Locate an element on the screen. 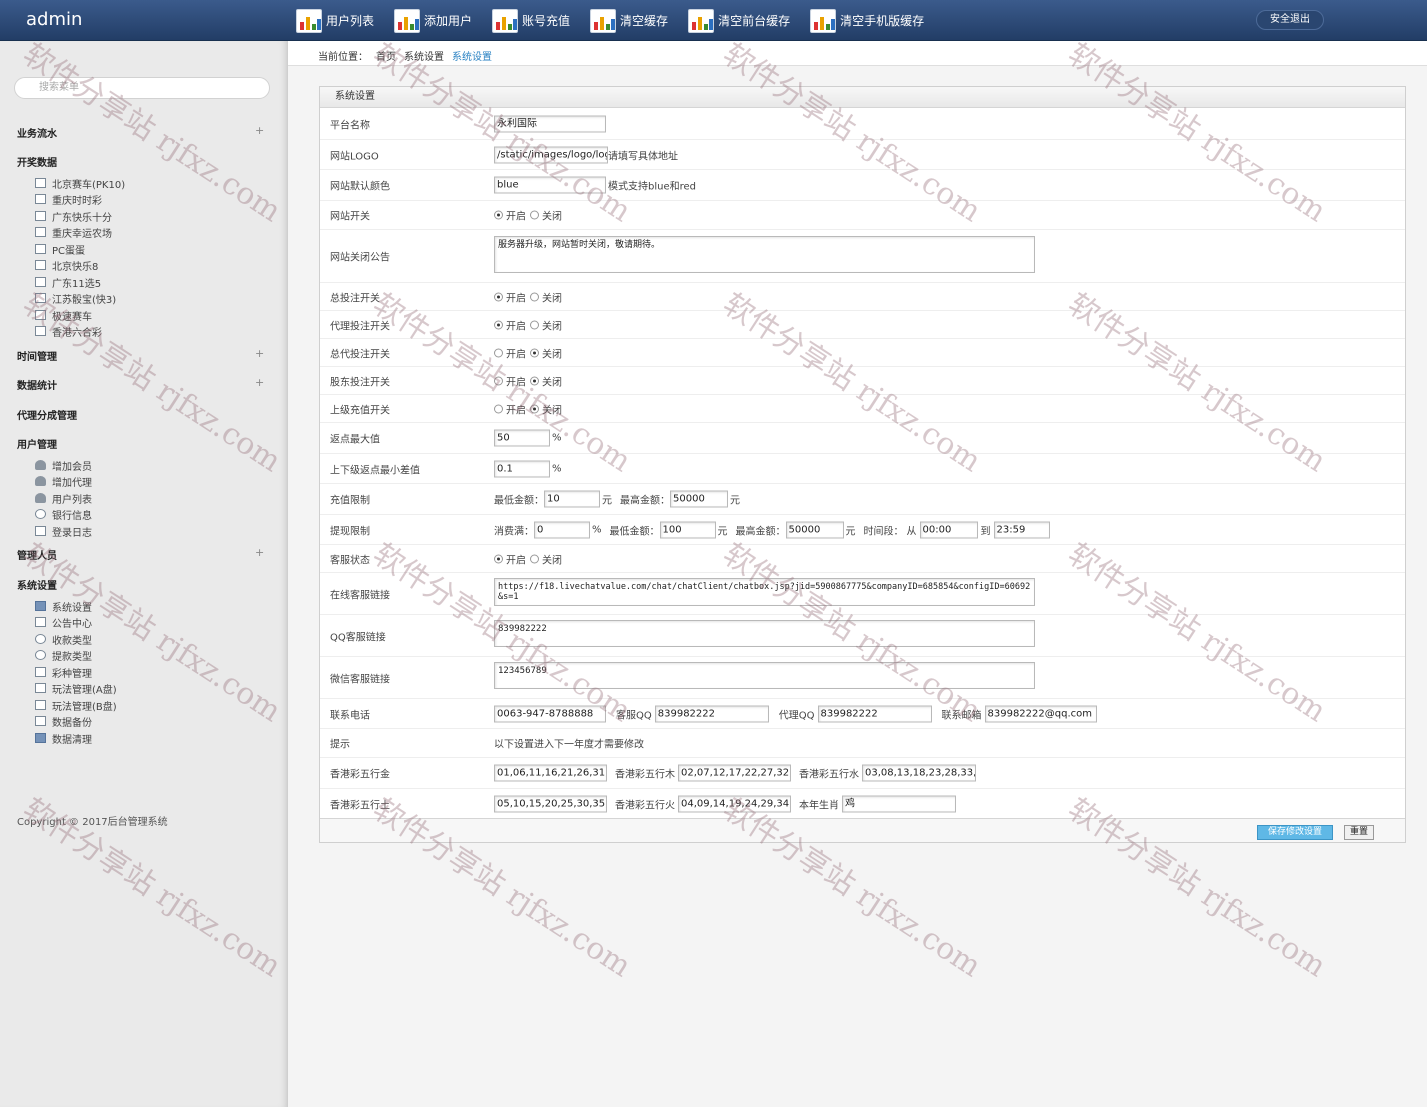 The height and width of the screenshot is (1107, 1427). withdraw-fee-input: 0 is located at coordinates (562, 529).